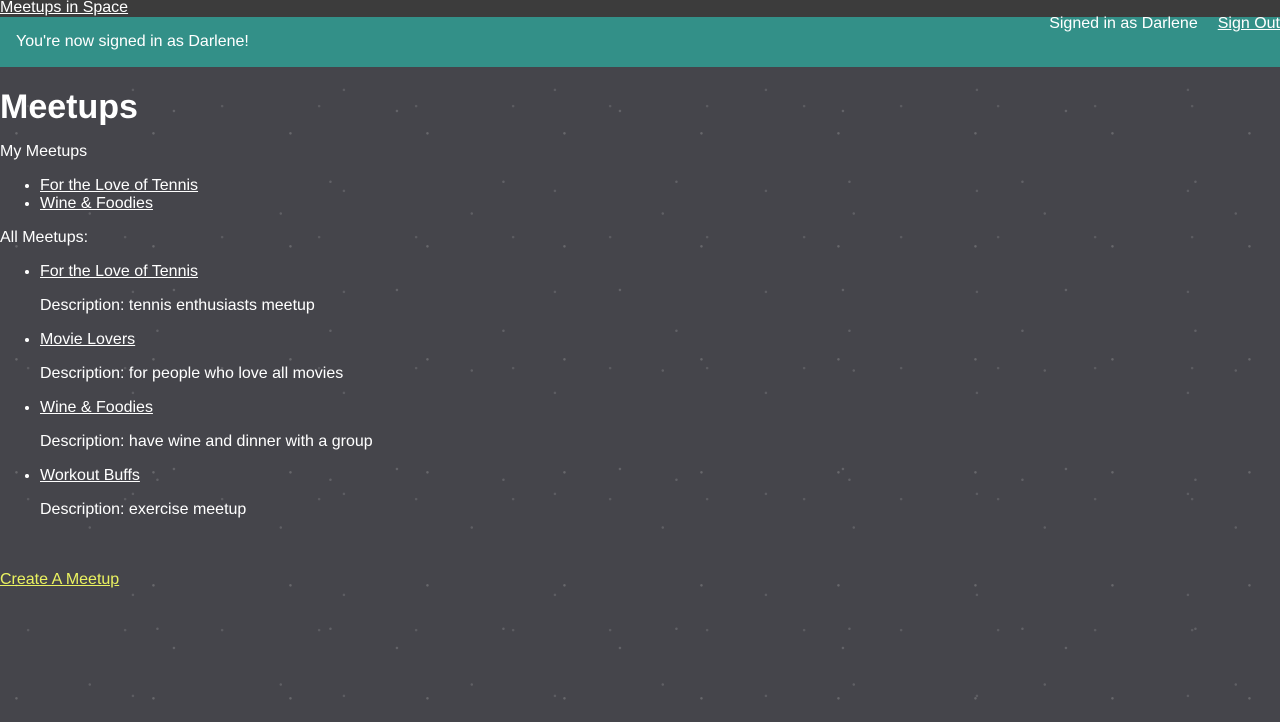  I want to click on my-meetup-link: For the Love of Tennis, so click(119, 185).